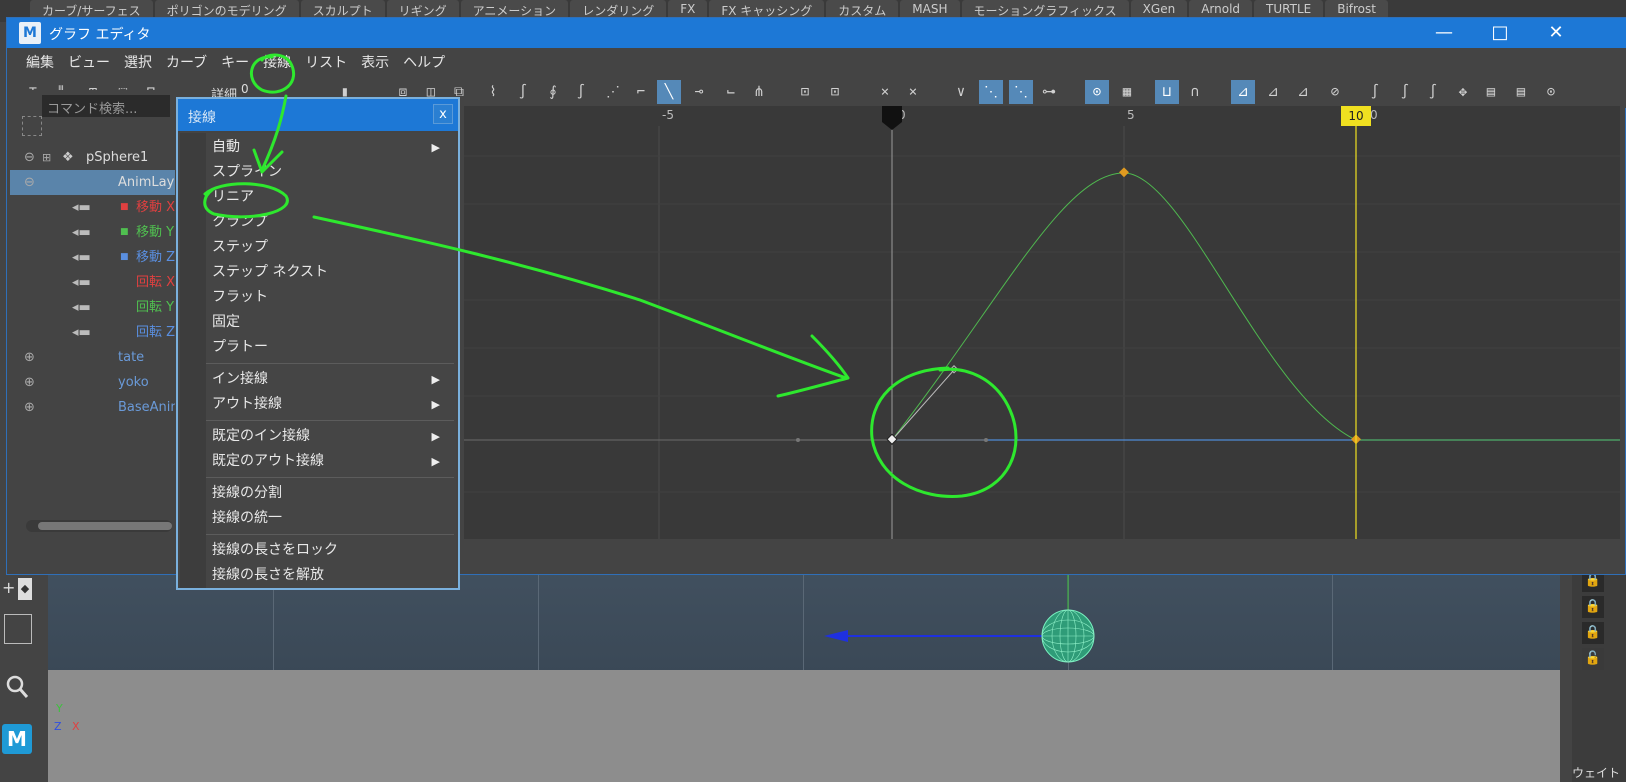 The image size is (1626, 782). What do you see at coordinates (32, 126) in the screenshot?
I see `filter-icon` at bounding box center [32, 126].